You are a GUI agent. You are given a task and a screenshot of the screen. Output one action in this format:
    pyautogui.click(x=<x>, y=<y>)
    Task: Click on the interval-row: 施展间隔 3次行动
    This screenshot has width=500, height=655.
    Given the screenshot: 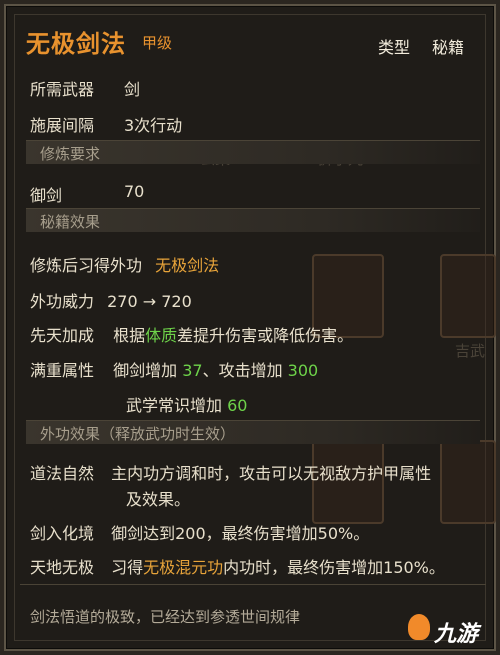 What is the action you would take?
    pyautogui.click(x=106, y=124)
    